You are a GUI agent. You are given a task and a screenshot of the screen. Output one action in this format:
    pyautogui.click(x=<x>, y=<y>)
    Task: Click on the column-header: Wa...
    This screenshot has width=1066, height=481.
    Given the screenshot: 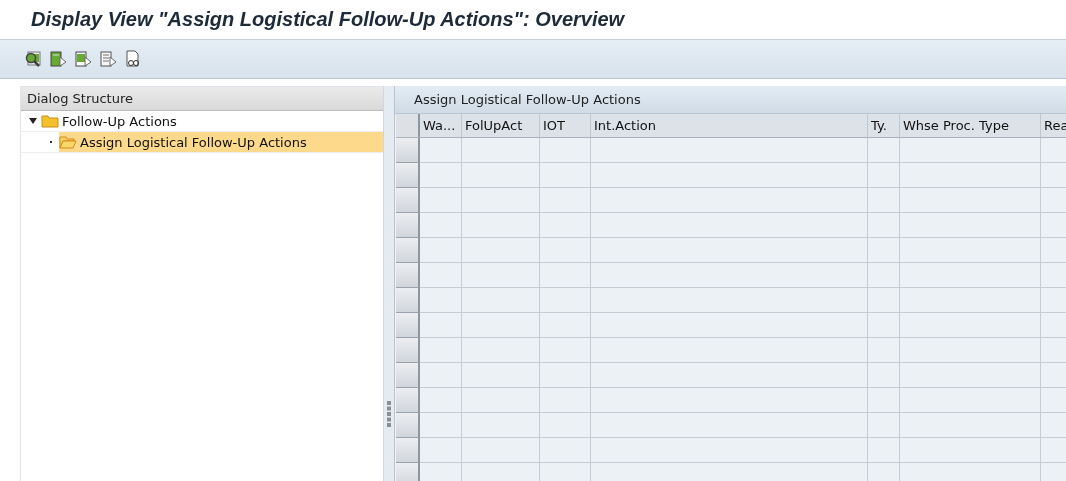 What is the action you would take?
    pyautogui.click(x=441, y=125)
    